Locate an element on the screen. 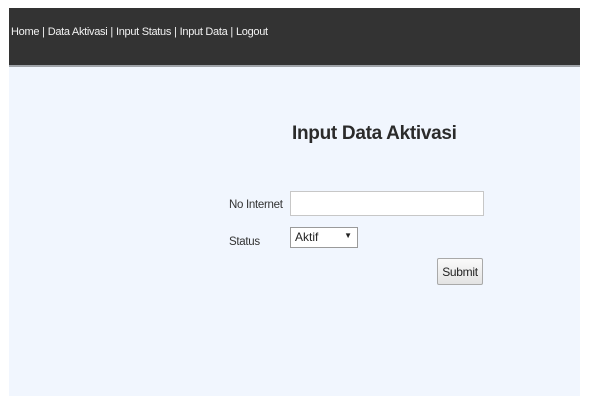 This screenshot has width=589, height=401. no-internet-input is located at coordinates (387, 203).